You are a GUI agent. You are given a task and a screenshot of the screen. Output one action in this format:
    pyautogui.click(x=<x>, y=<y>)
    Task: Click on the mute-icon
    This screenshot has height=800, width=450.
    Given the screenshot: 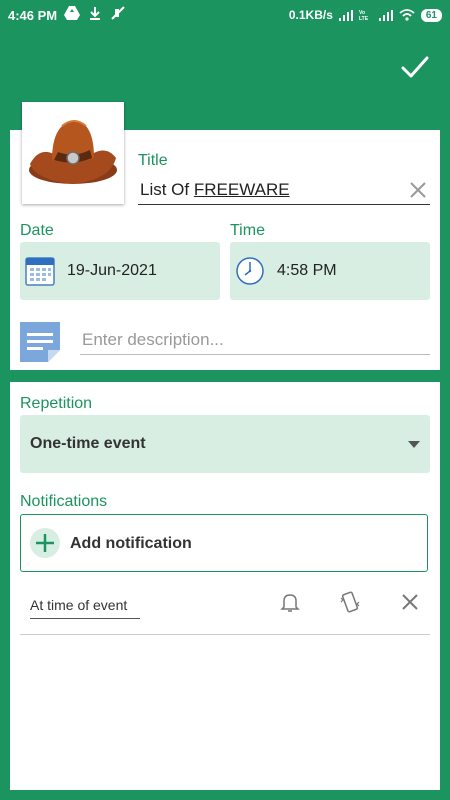 What is the action you would take?
    pyautogui.click(x=118, y=13)
    